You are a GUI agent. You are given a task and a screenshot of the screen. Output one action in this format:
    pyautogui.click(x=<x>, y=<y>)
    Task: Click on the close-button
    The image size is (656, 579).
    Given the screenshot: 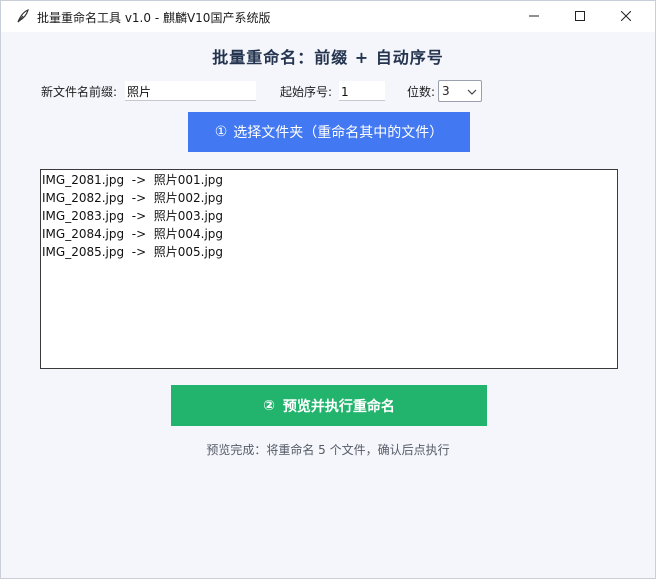 What is the action you would take?
    pyautogui.click(x=626, y=16)
    